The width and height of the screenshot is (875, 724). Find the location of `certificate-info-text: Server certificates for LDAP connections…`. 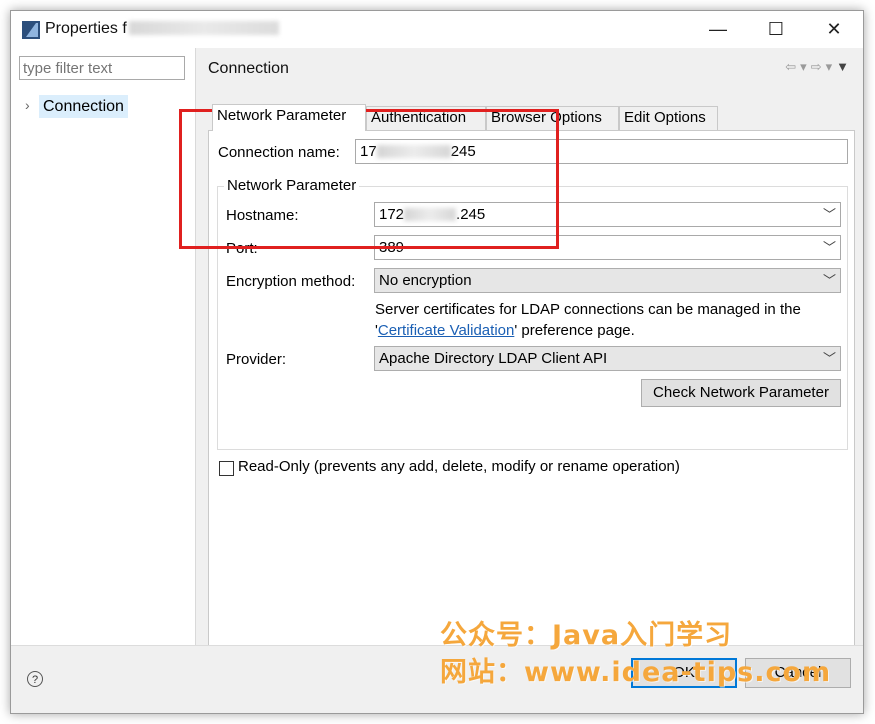

certificate-info-text: Server certificates for LDAP connections… is located at coordinates (588, 320).